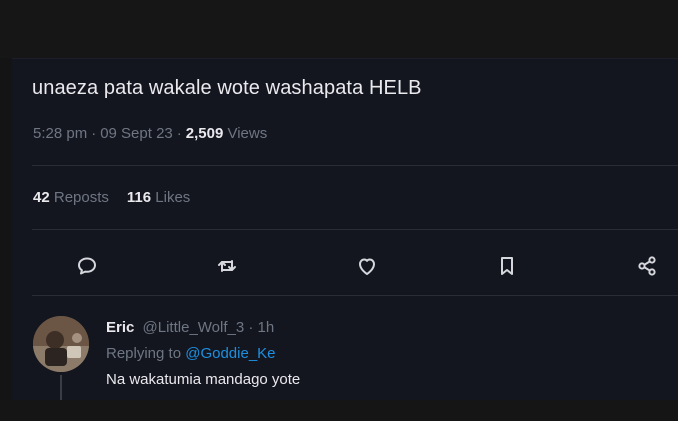 This screenshot has height=421, width=678. I want to click on reply-icon, so click(87, 266).